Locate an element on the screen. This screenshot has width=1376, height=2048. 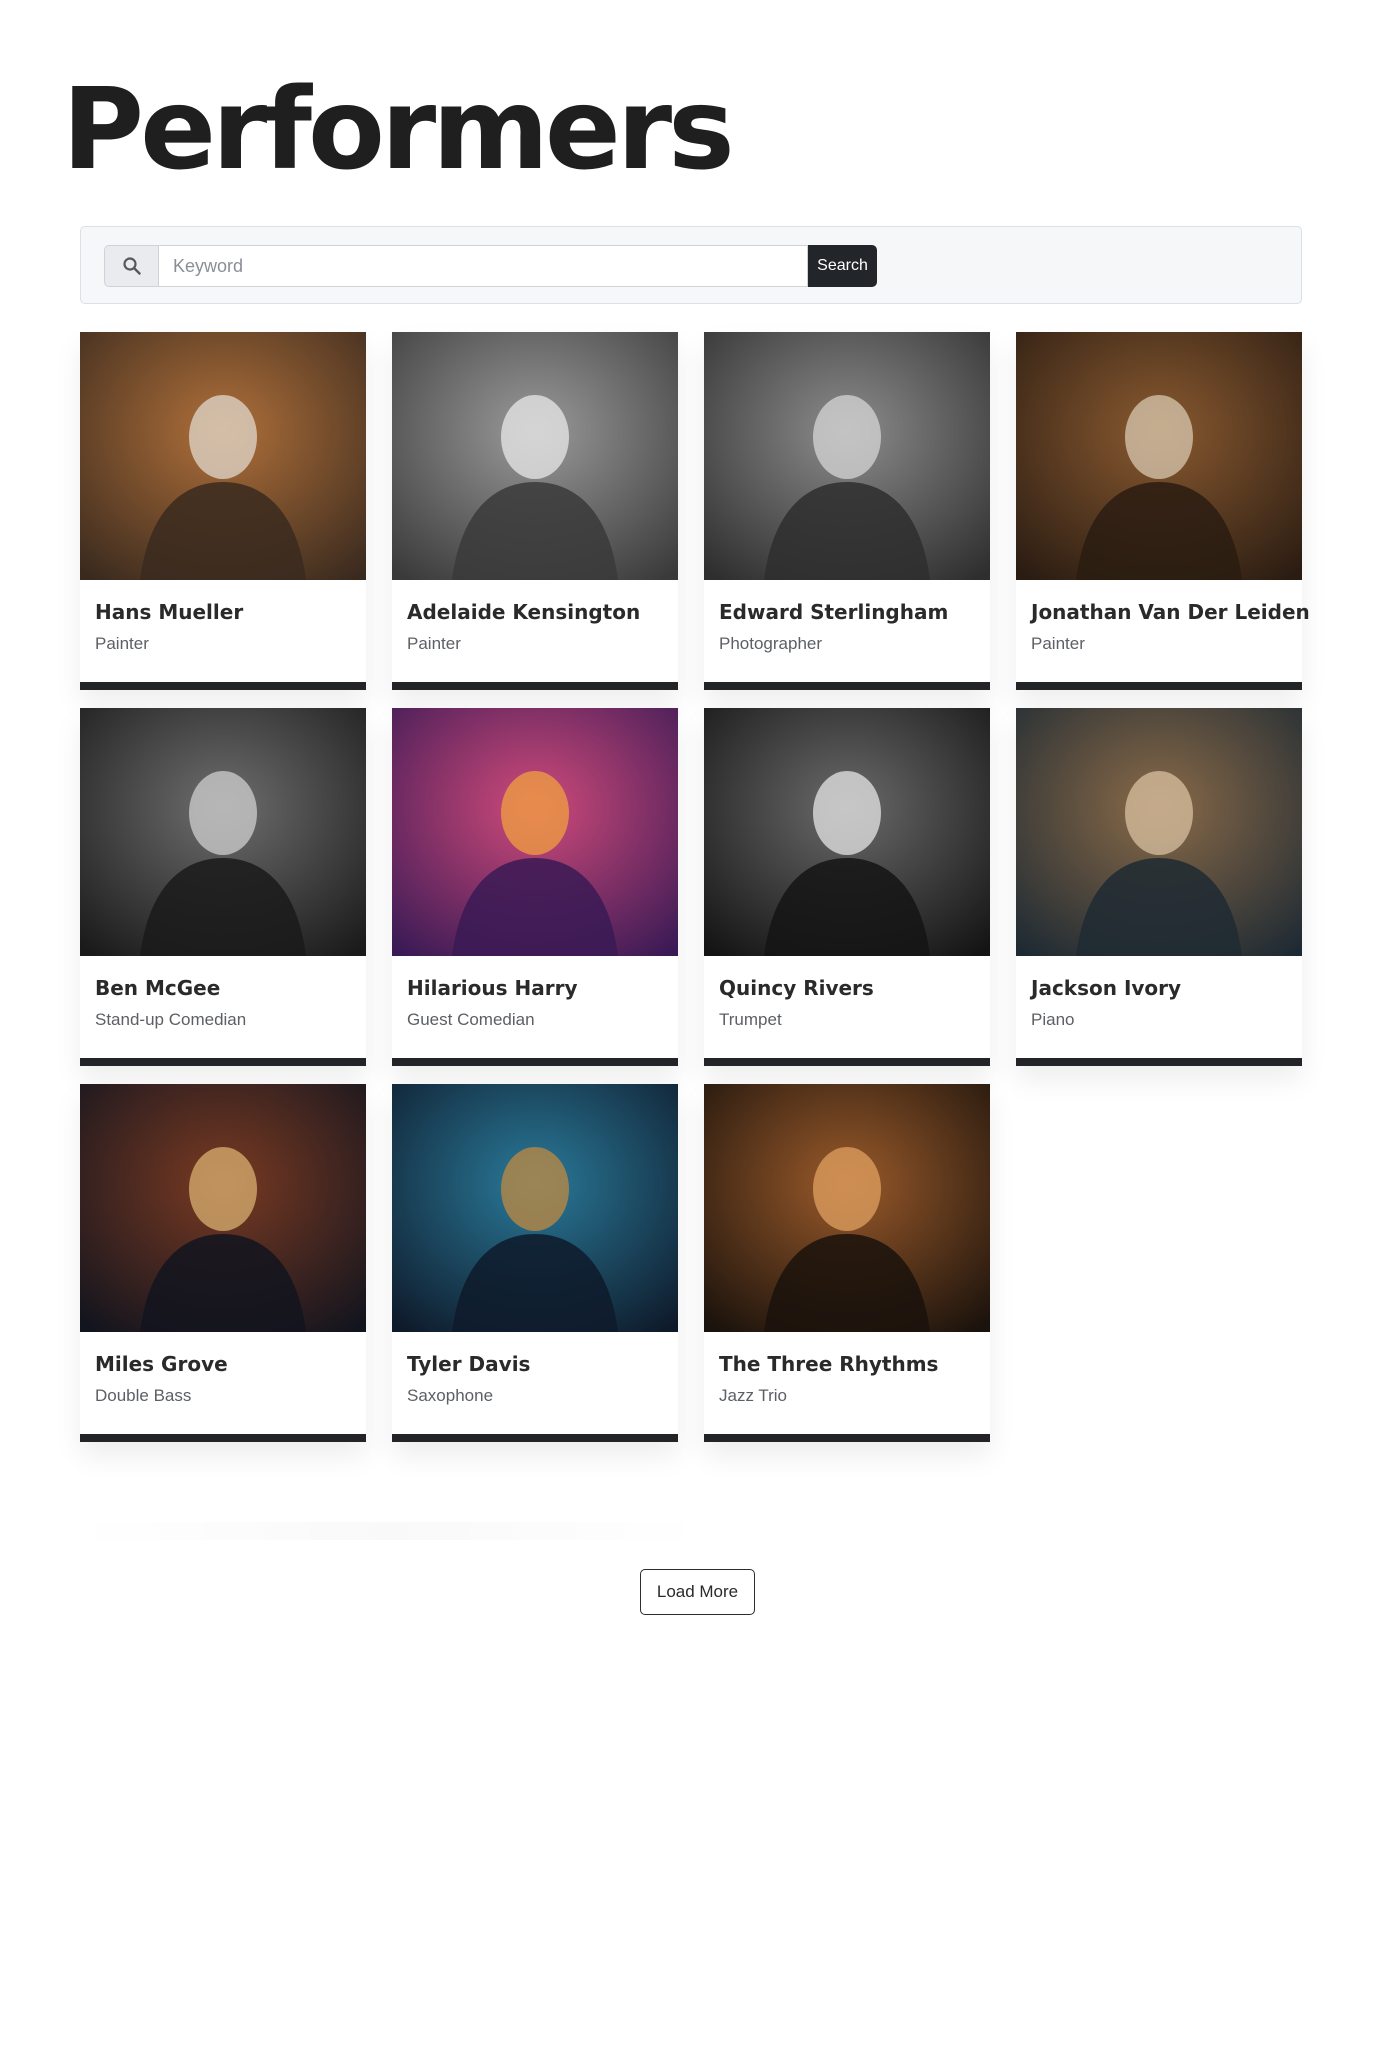
search-input is located at coordinates (483, 266).